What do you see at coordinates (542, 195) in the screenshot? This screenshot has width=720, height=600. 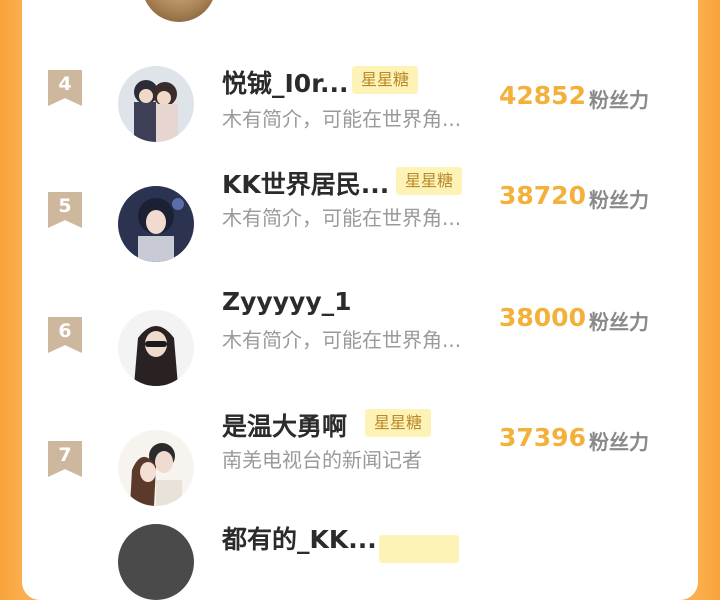 I see `fan-score: 38720` at bounding box center [542, 195].